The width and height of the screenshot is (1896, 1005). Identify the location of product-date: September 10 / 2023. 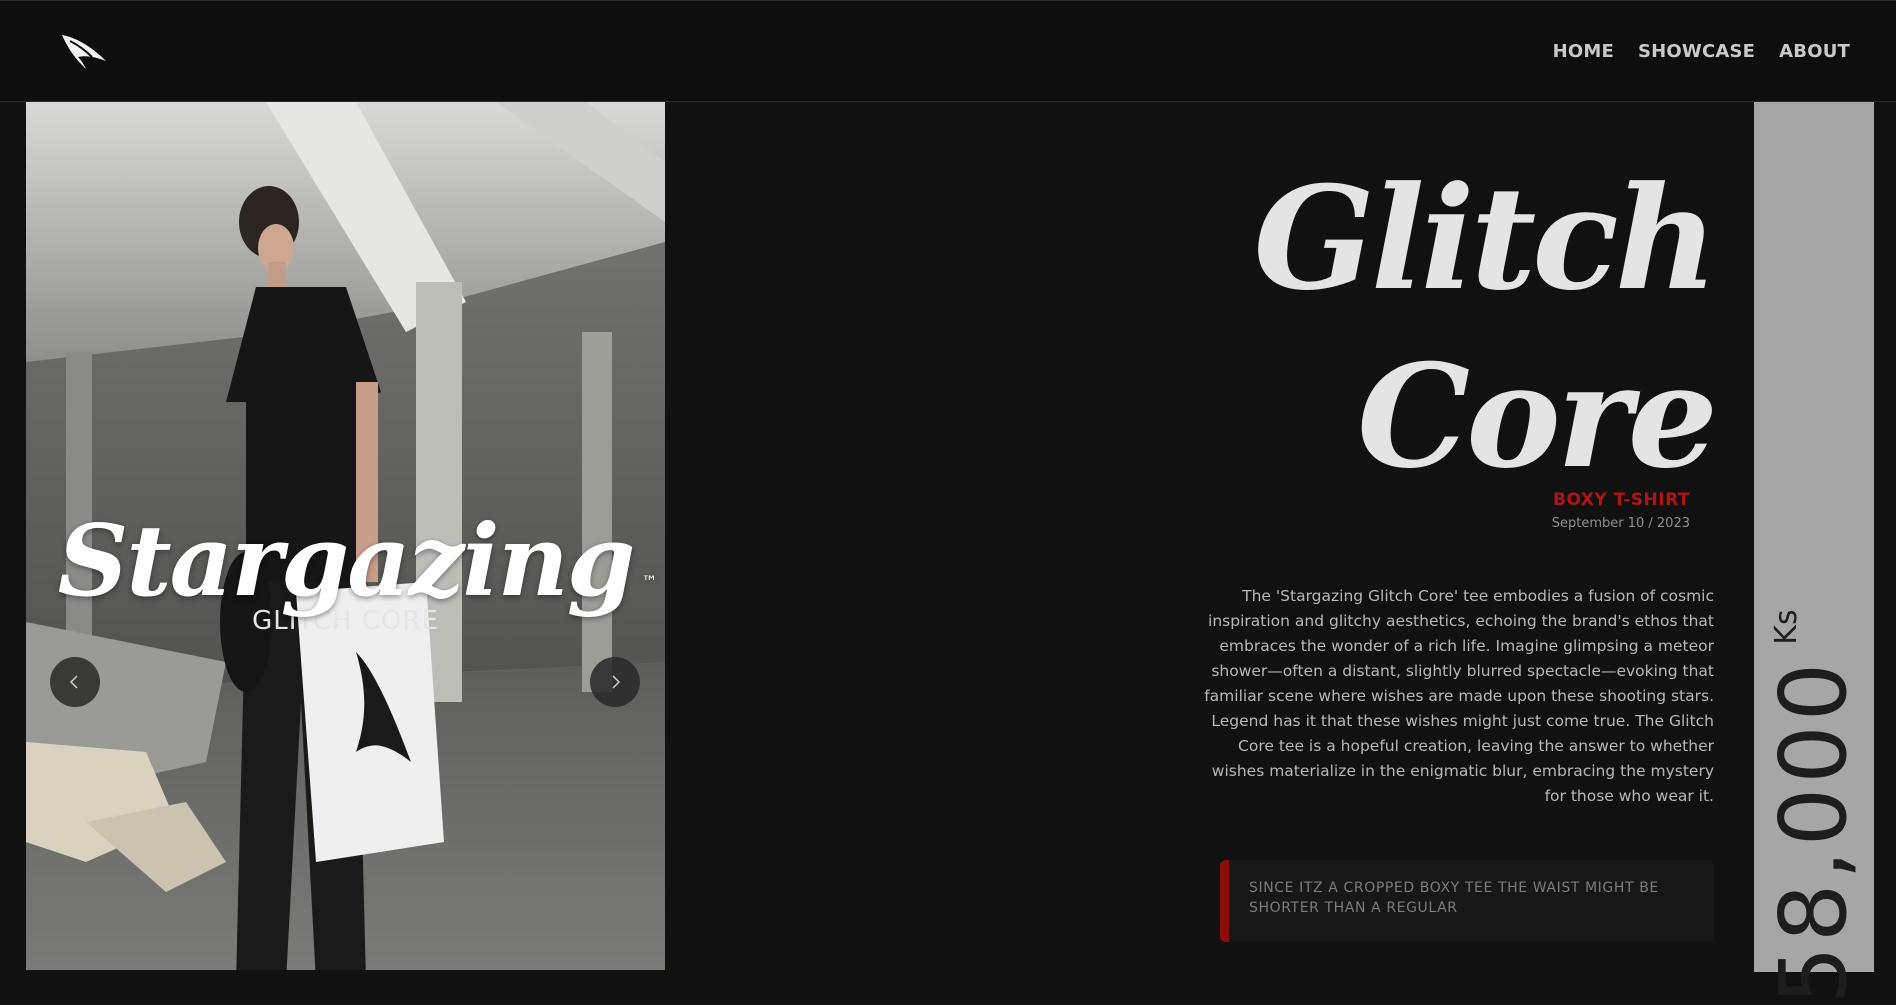
(1620, 523).